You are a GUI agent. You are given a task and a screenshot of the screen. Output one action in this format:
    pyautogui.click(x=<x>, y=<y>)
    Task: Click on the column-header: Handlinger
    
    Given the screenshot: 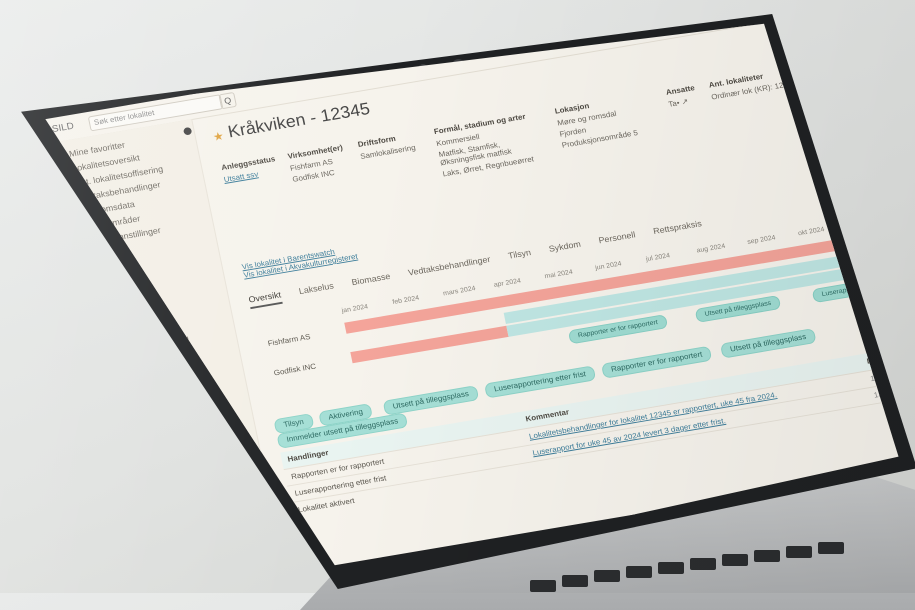 What is the action you would take?
    pyautogui.click(x=308, y=455)
    